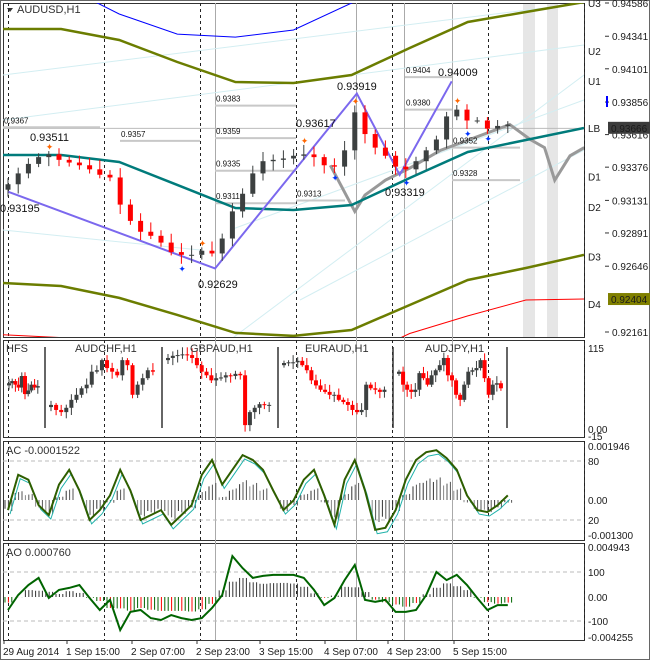  I want to click on level-name-label: U1, so click(594, 82).